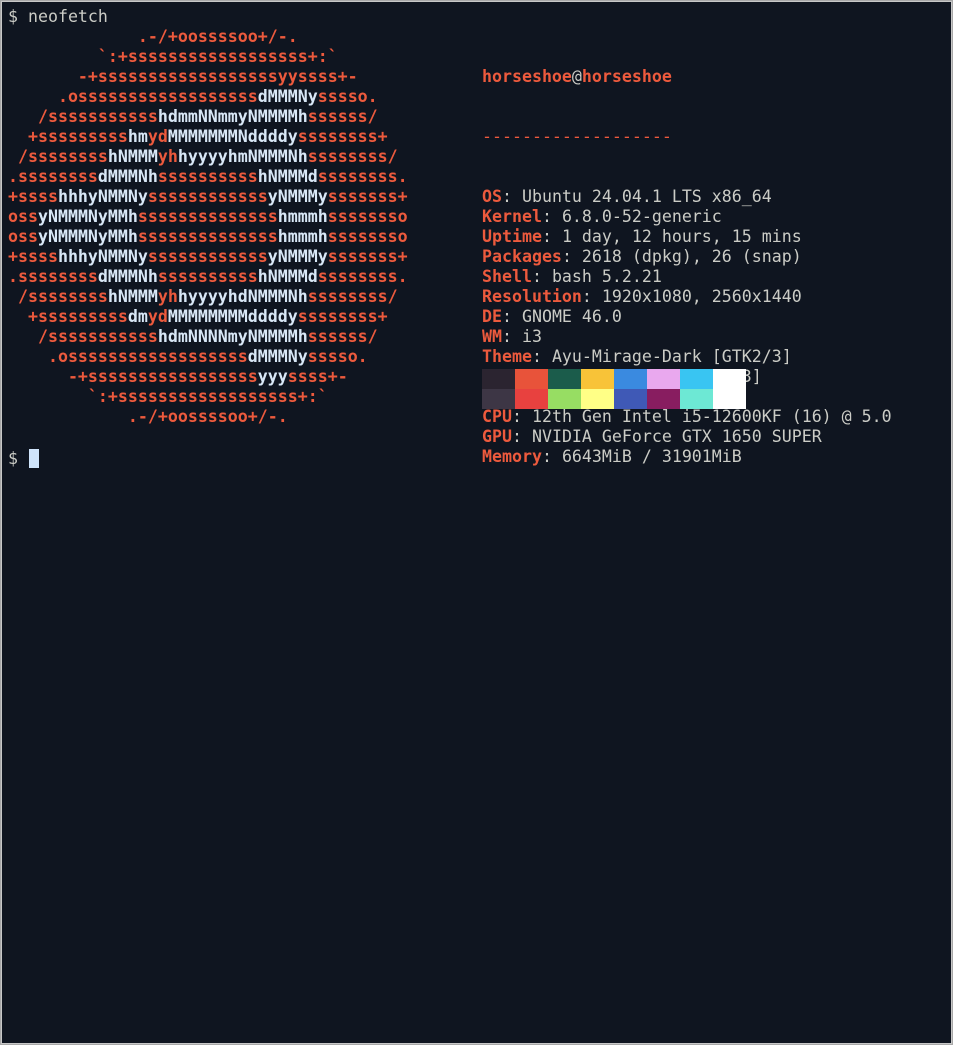 The width and height of the screenshot is (953, 1045). I want to click on info-value: NVIDIA GeForce GTX 1650 SUPER, so click(676, 436).